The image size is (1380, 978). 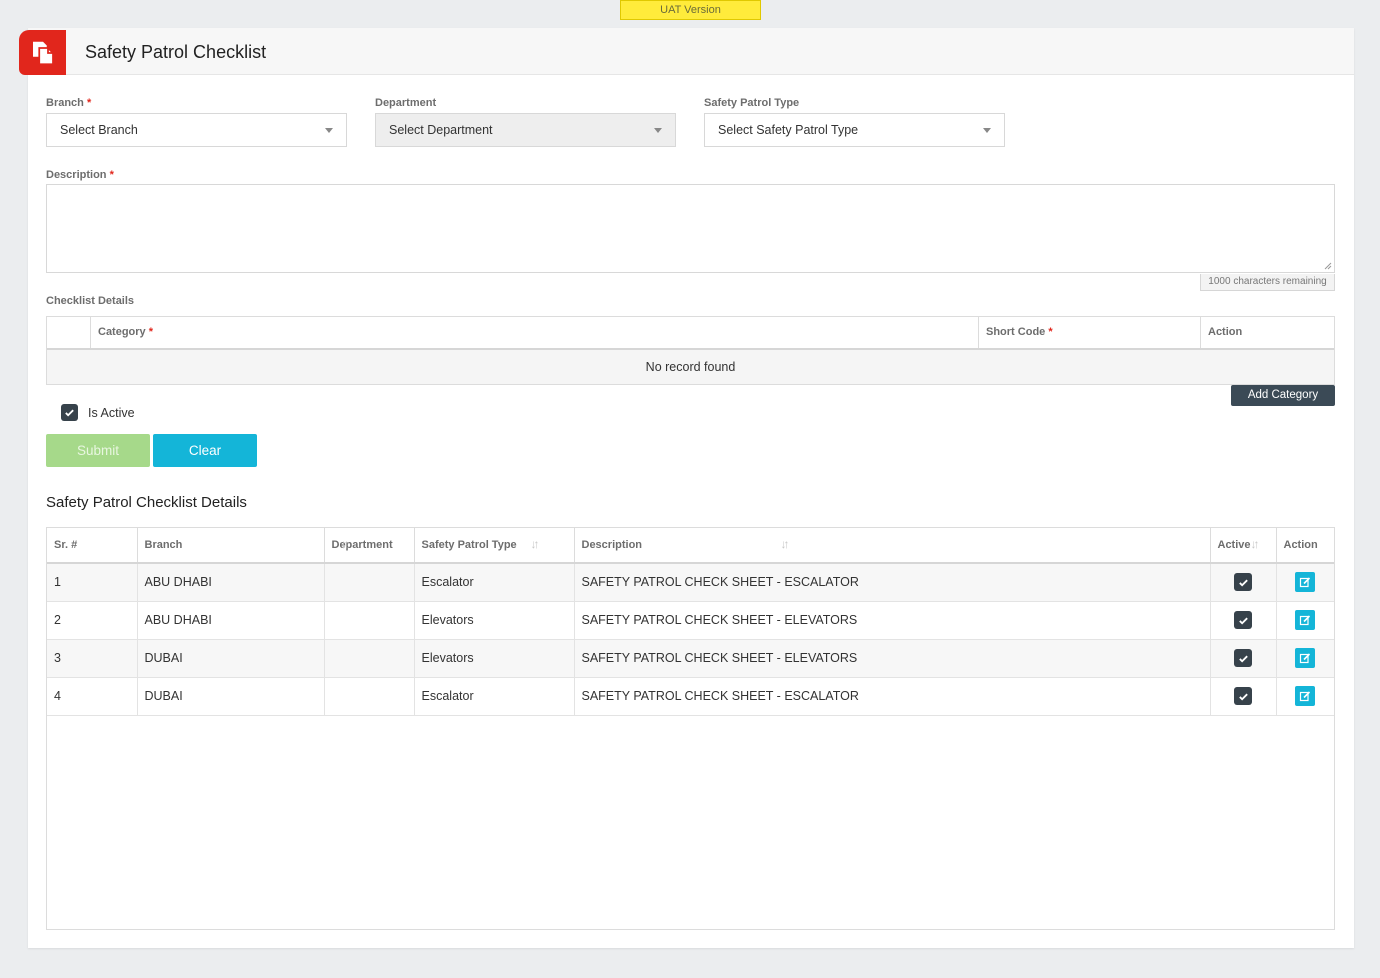 I want to click on col-active: Active ↓↑, so click(x=1243, y=546).